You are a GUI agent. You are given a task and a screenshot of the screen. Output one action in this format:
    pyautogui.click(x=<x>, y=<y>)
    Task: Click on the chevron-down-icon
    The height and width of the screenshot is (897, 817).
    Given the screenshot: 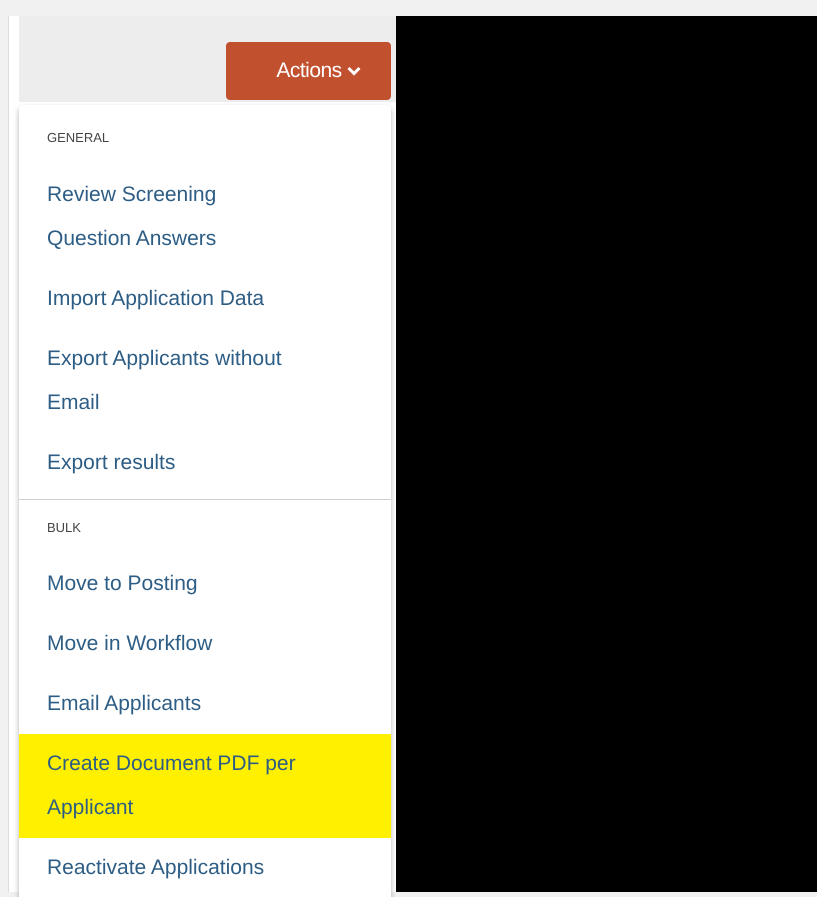 What is the action you would take?
    pyautogui.click(x=353, y=71)
    